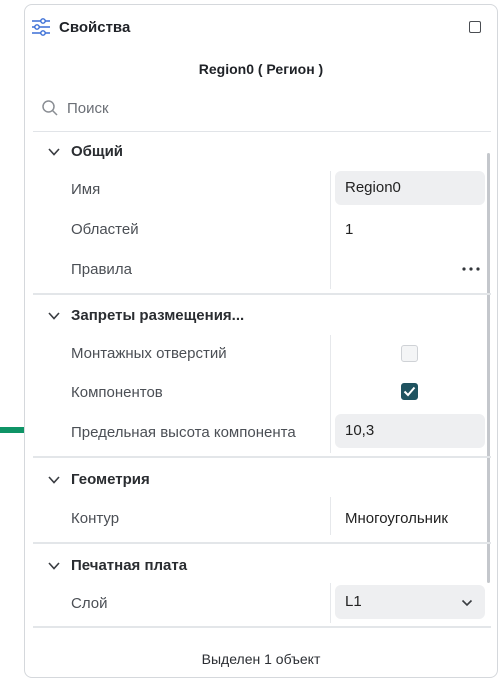 The height and width of the screenshot is (685, 504). Describe the element at coordinates (261, 519) in the screenshot. I see `property-row-contour: Контур Многоугольник` at that location.